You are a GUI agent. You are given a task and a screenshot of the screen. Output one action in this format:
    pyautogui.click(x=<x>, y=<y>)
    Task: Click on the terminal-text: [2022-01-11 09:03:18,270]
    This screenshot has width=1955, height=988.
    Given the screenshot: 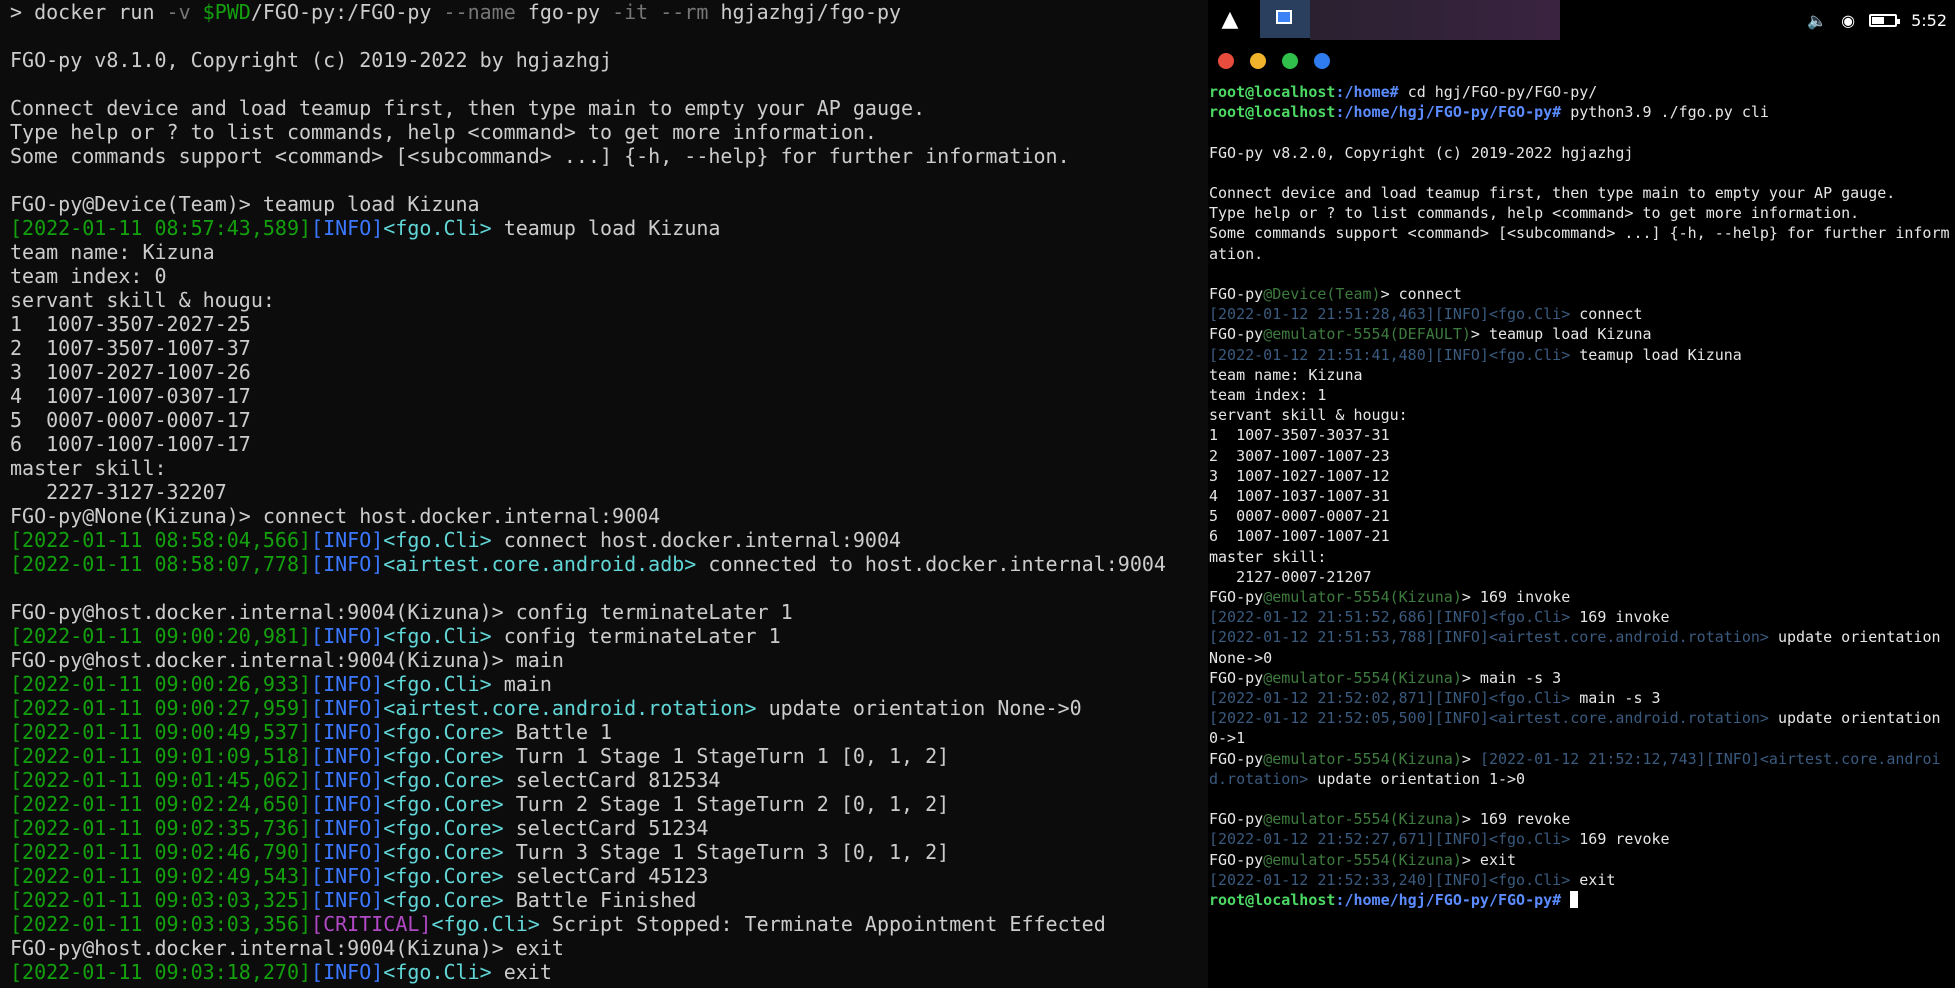 What is the action you would take?
    pyautogui.click(x=161, y=972)
    